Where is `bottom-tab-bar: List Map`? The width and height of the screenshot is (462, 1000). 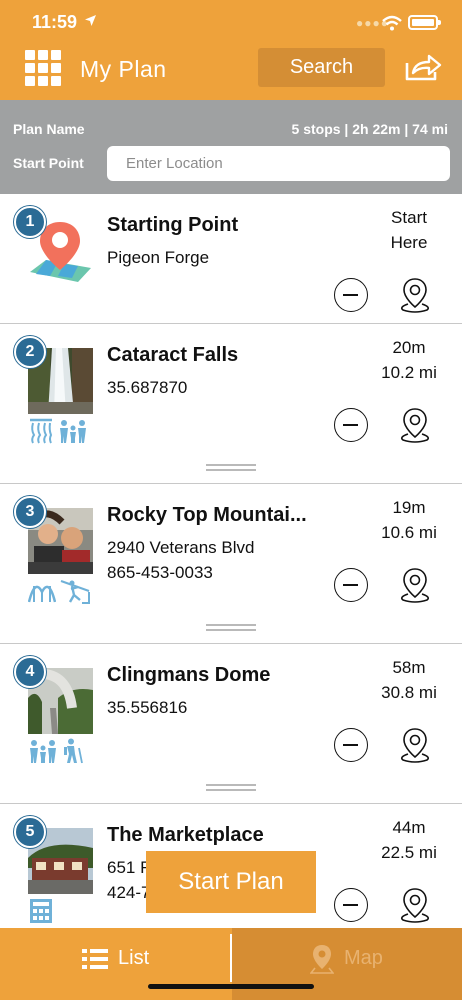 bottom-tab-bar: List Map is located at coordinates (231, 964).